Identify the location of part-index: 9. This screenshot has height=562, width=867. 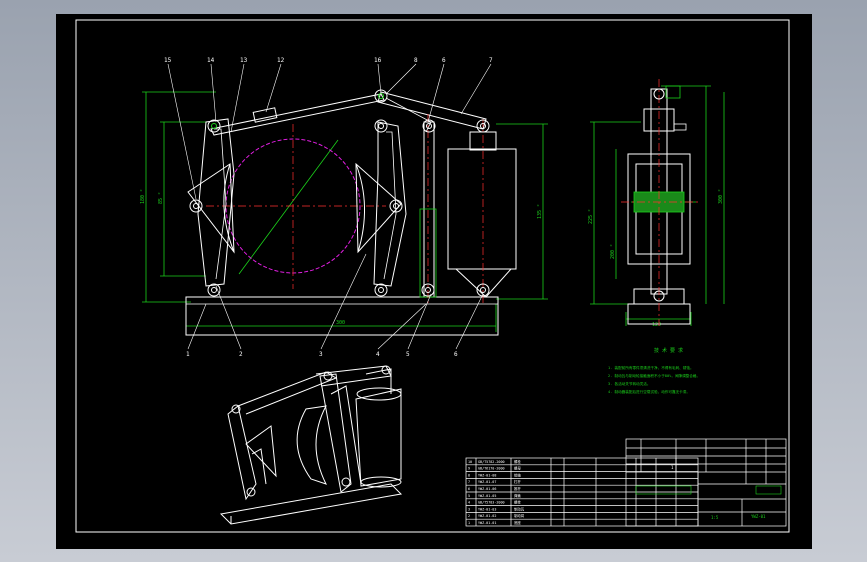
(469, 469).